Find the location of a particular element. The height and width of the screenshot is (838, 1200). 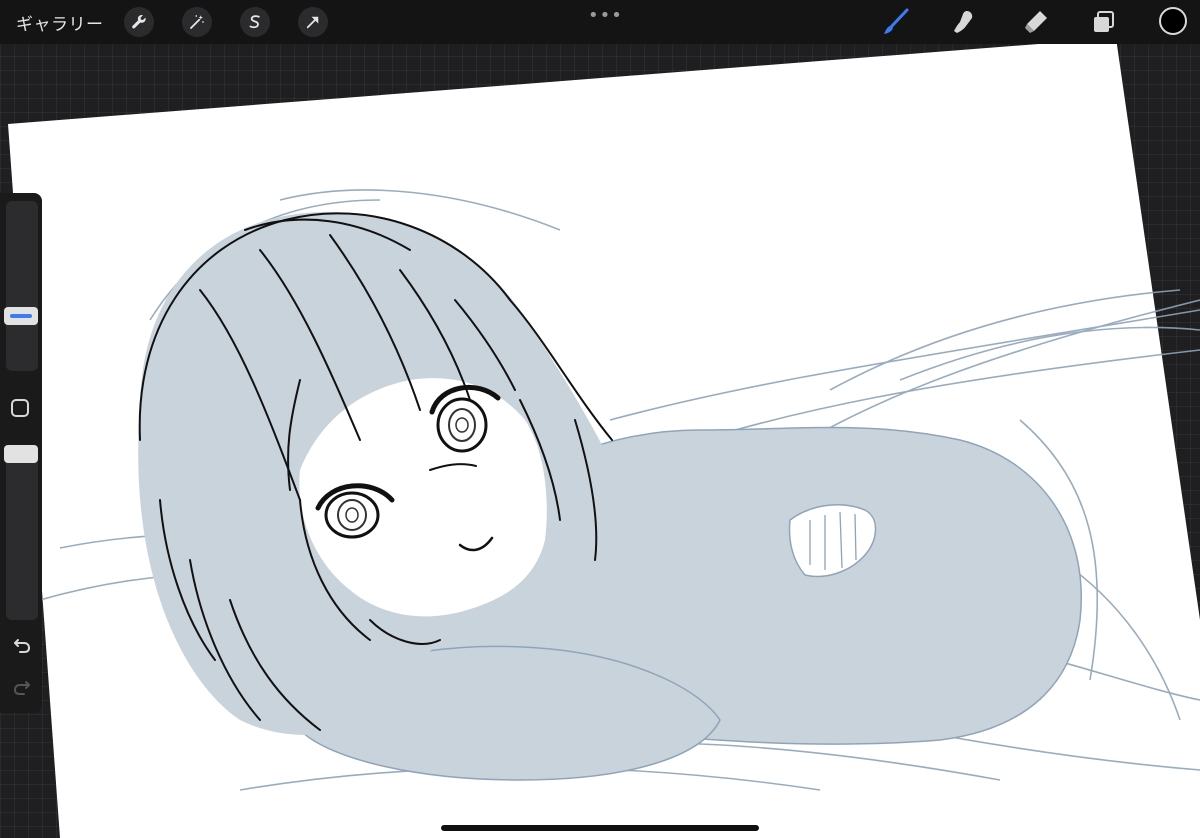

smudge-icon is located at coordinates (963, 22).